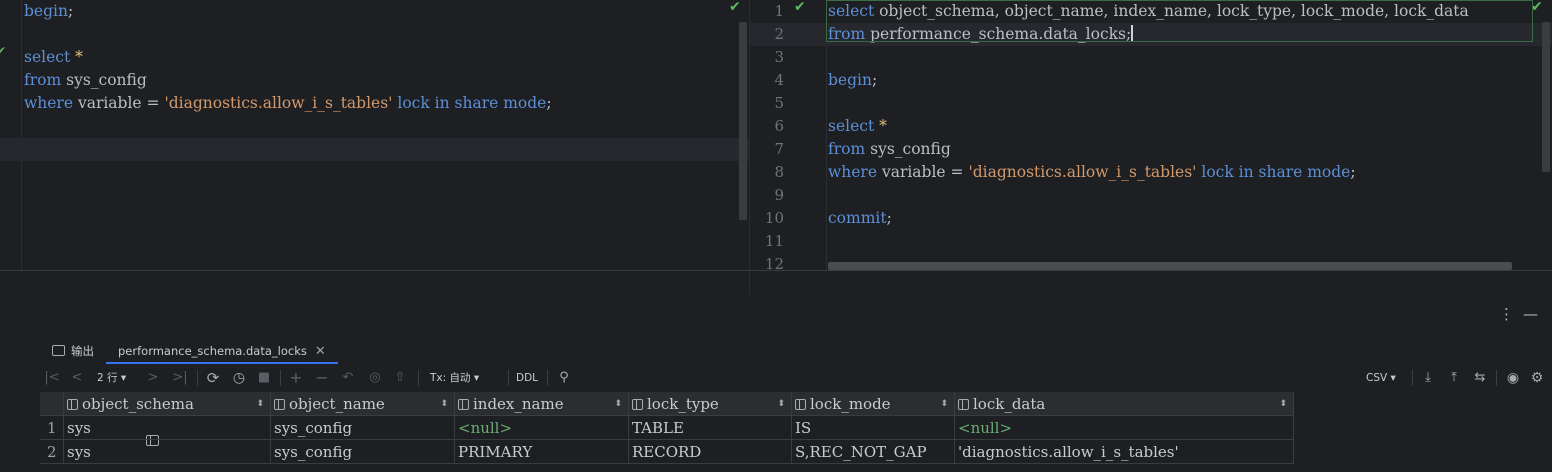 This screenshot has height=472, width=1552. What do you see at coordinates (104, 80) in the screenshot?
I see `sql-token: sys_config` at bounding box center [104, 80].